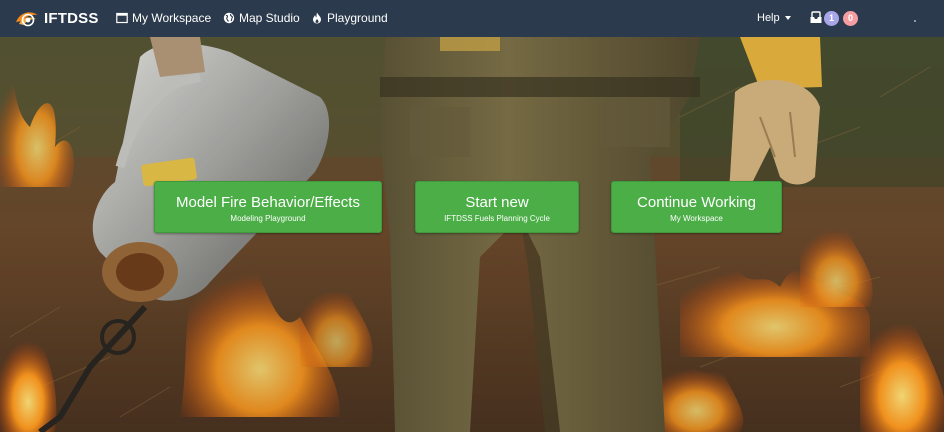 The height and width of the screenshot is (432, 944). I want to click on chevron-down-icon, so click(787, 18).